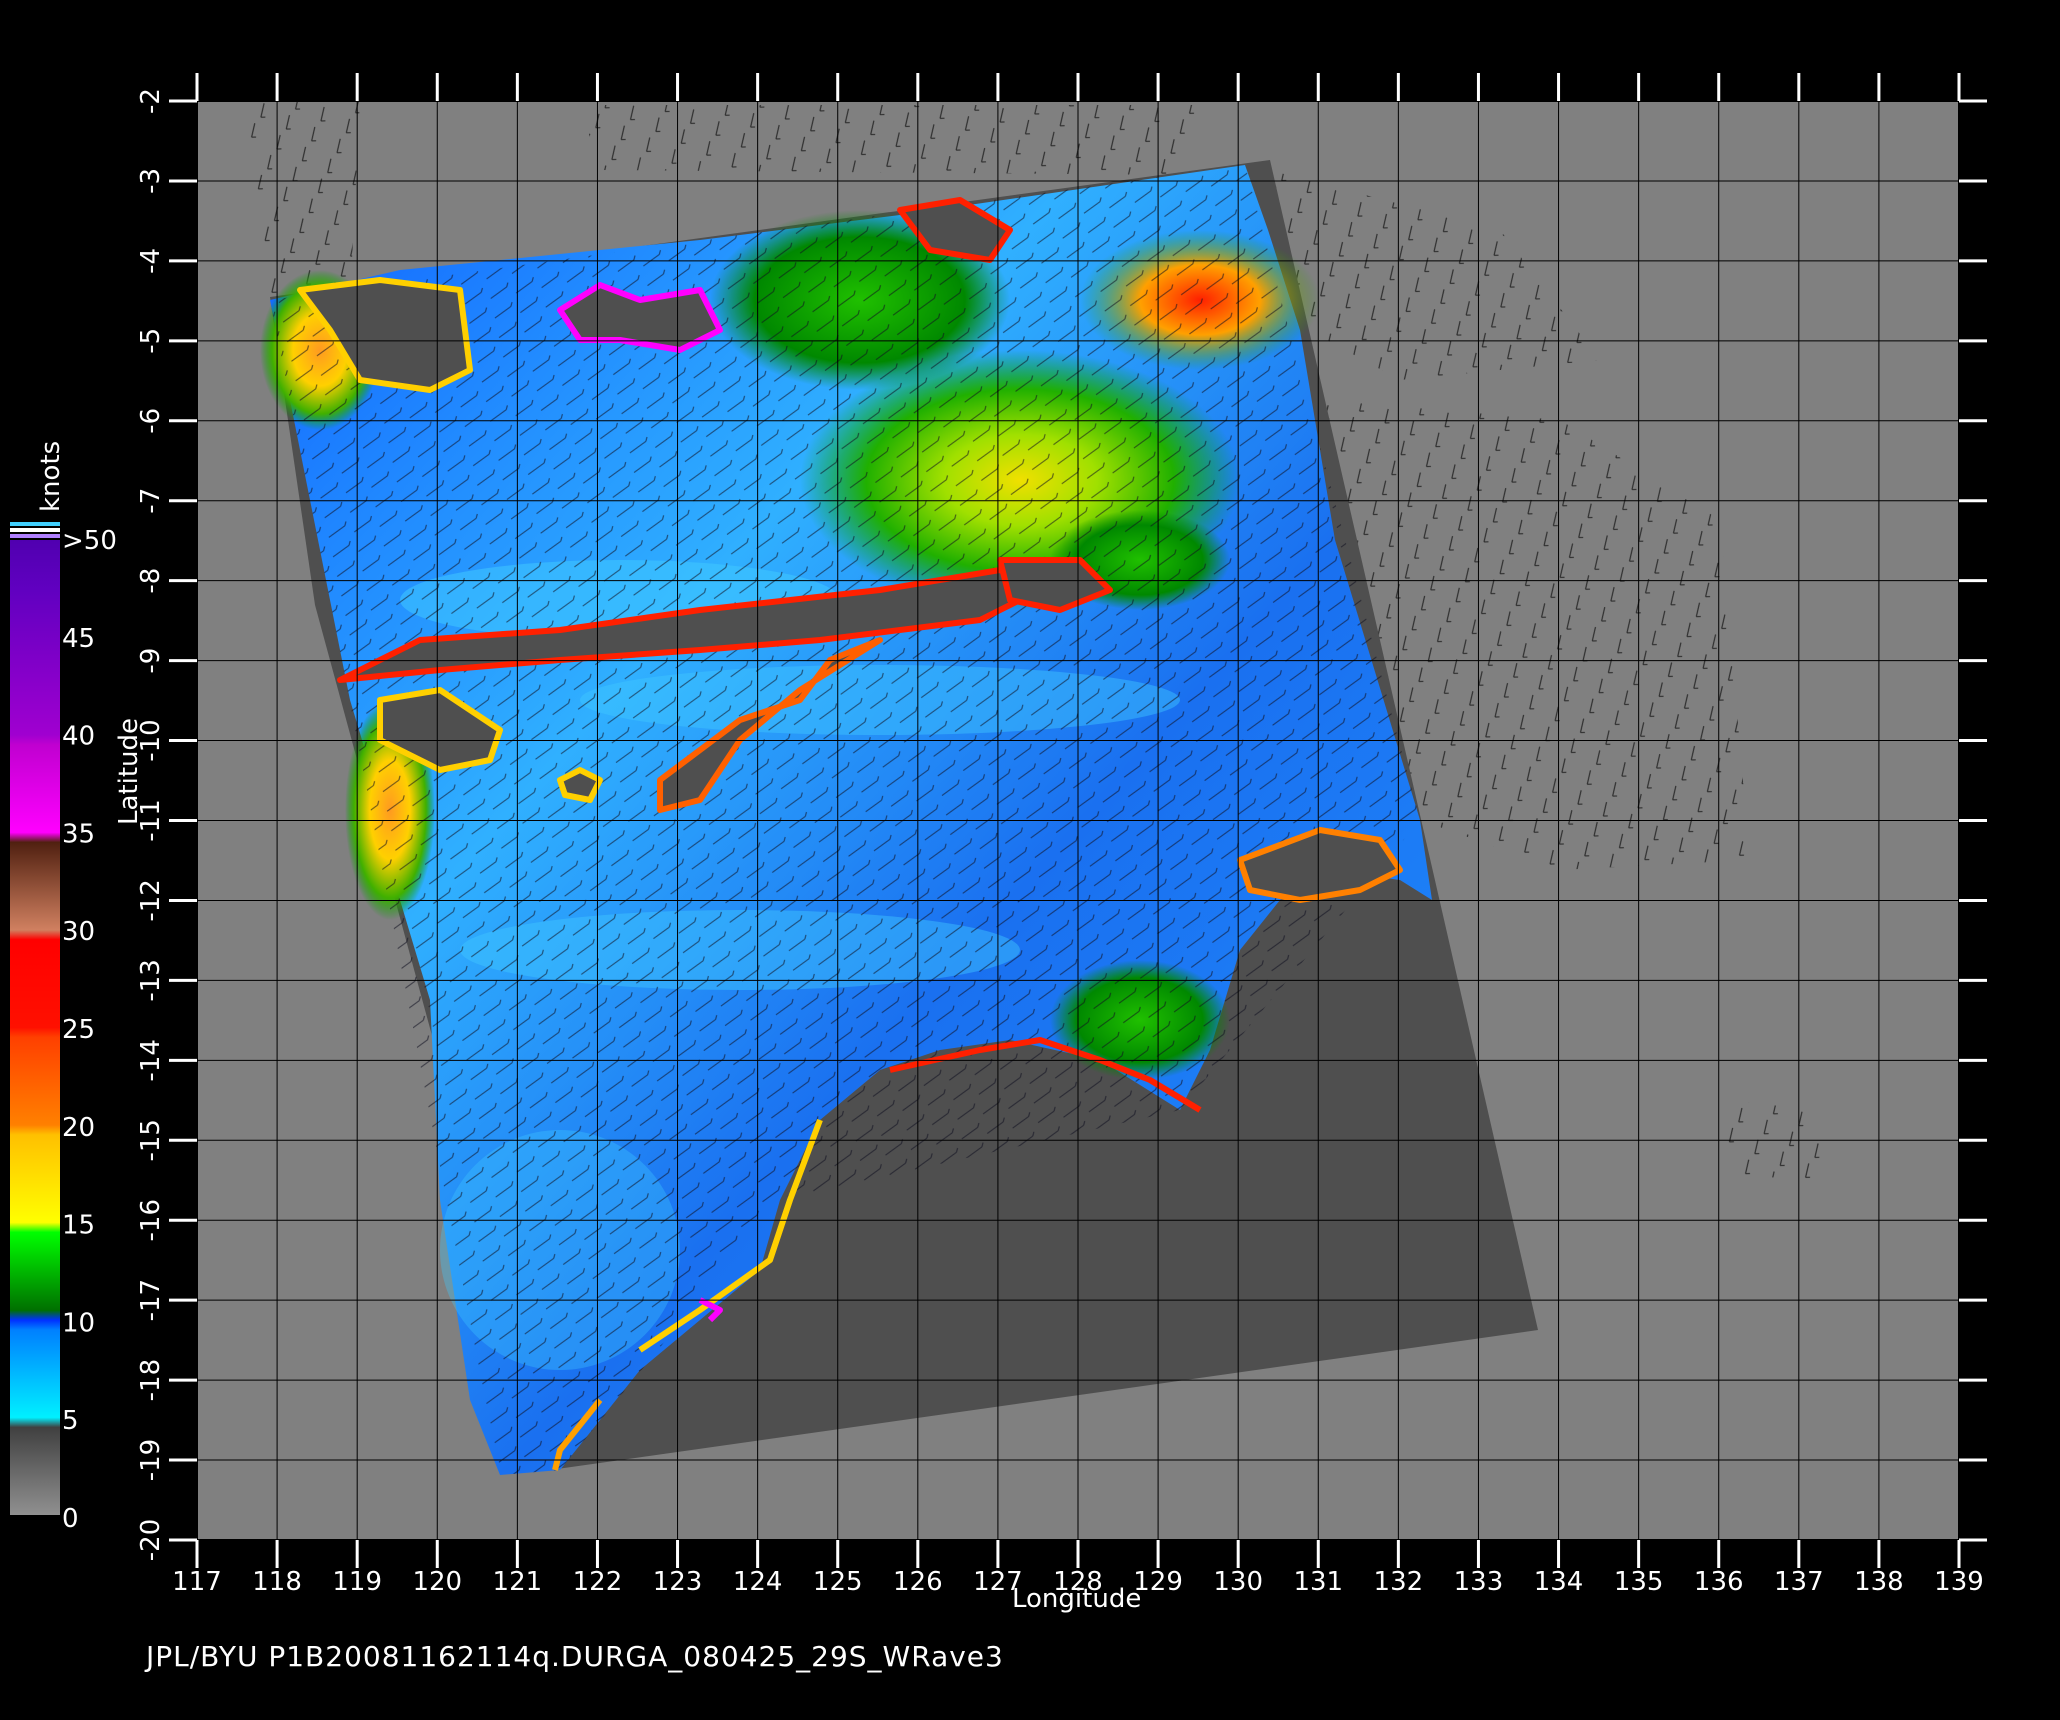 This screenshot has width=2060, height=1720. What do you see at coordinates (129, 771) in the screenshot?
I see `y-axis-title: Latitude` at bounding box center [129, 771].